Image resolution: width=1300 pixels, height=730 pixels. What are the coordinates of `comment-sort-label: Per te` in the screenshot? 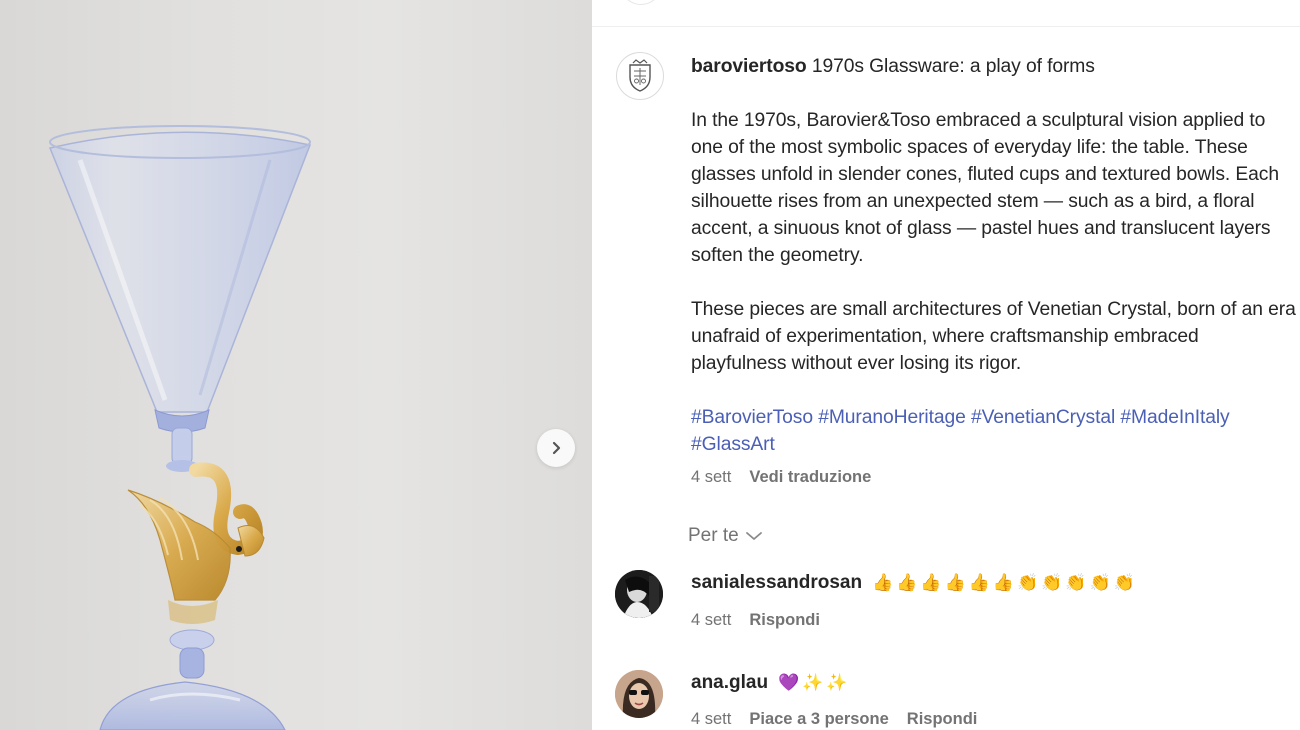 It's located at (713, 535).